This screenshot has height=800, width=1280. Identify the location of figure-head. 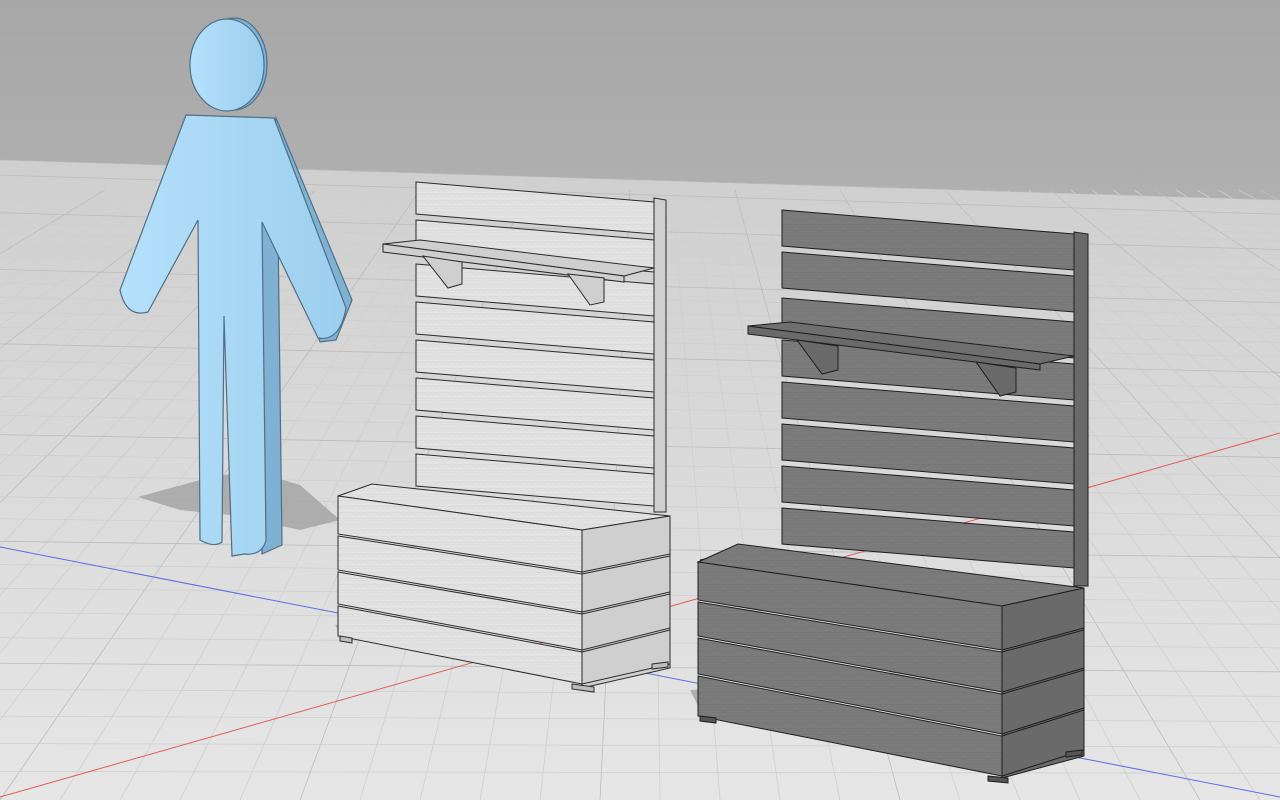
(227, 65).